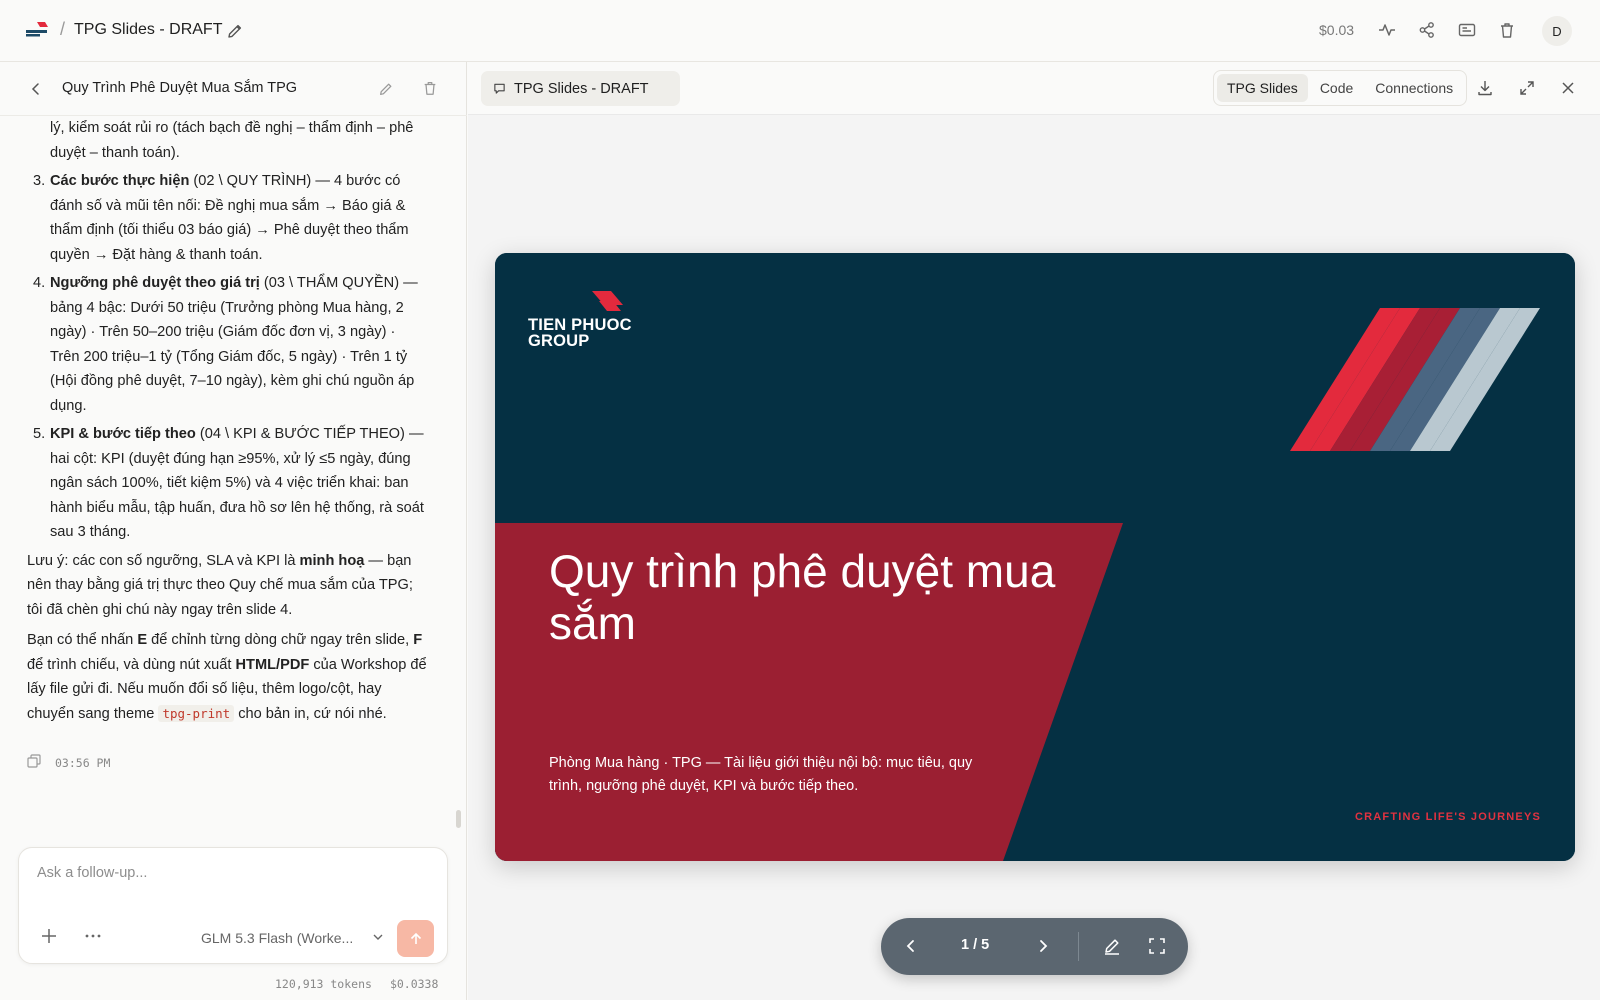  I want to click on view-tabs: TPG Slides Code Connections, so click(1340, 88).